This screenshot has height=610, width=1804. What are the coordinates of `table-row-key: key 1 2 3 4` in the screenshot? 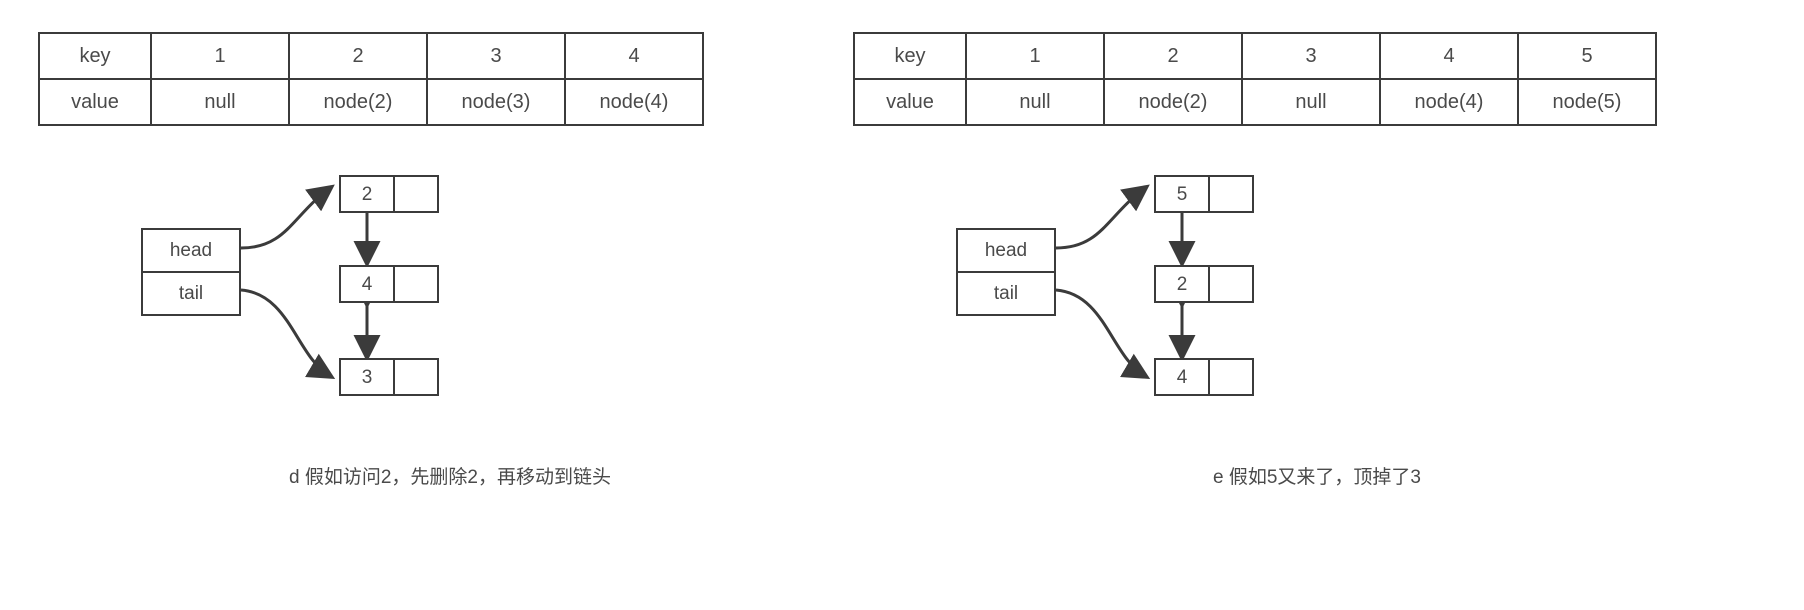 It's located at (371, 56).